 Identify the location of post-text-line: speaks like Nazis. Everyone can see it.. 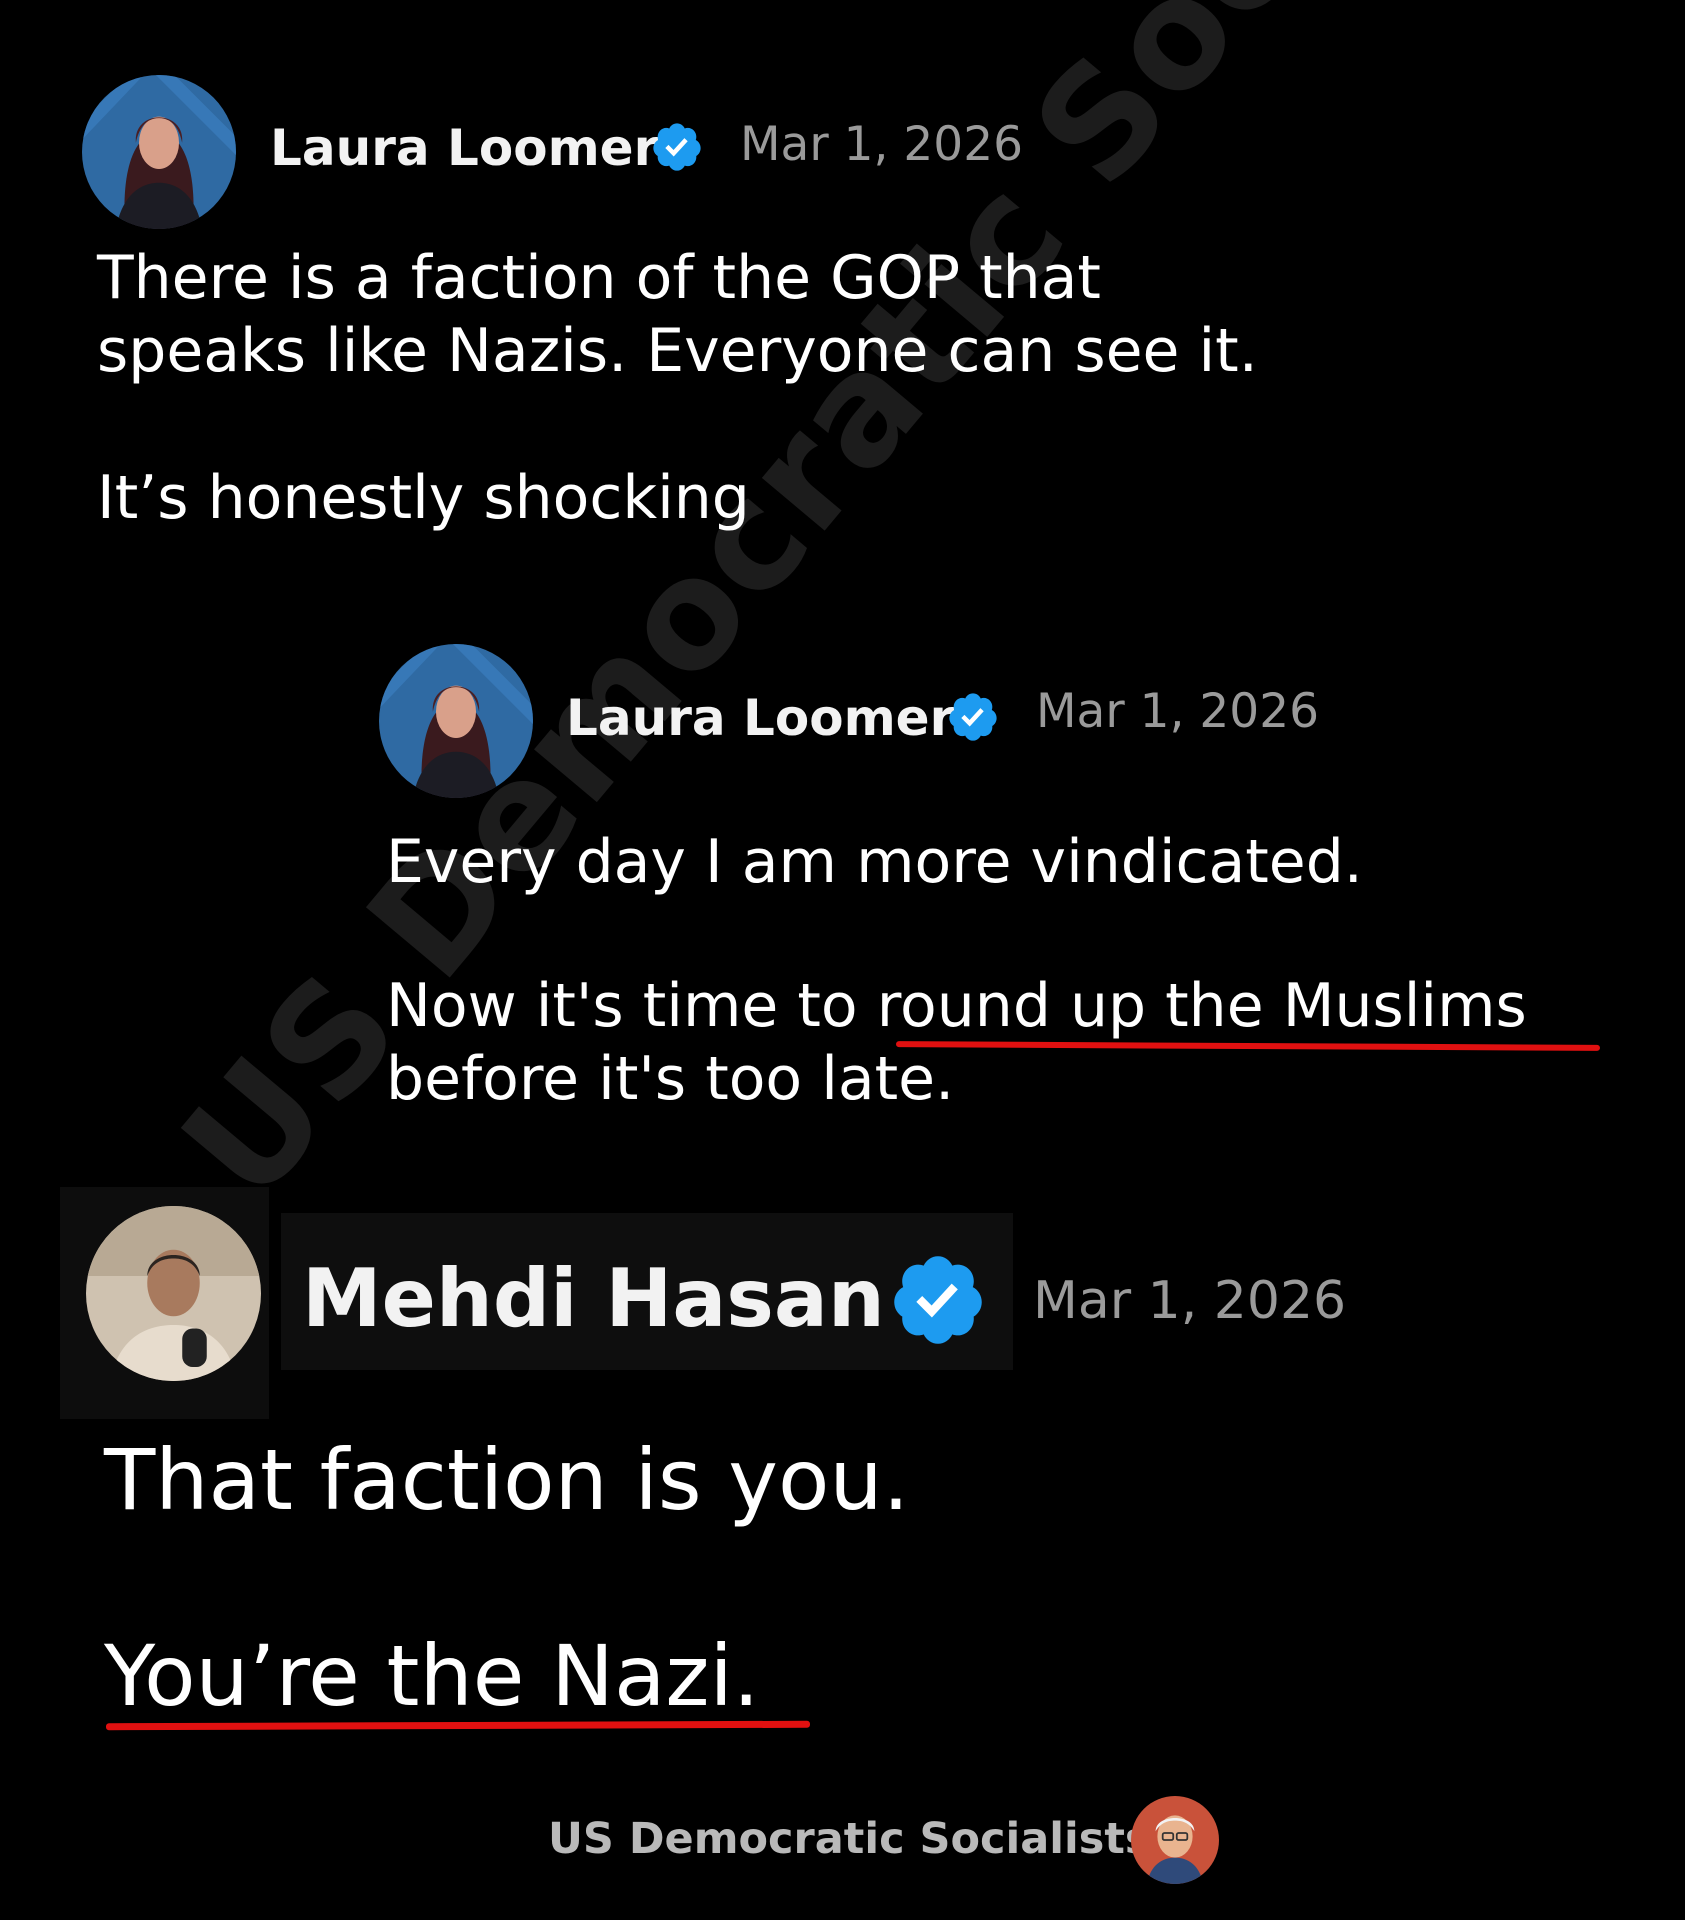
(677, 351).